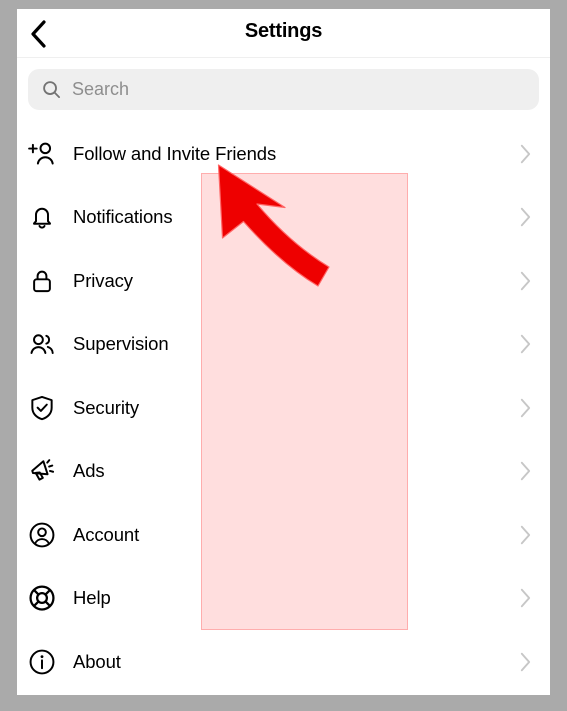 This screenshot has height=711, width=567. What do you see at coordinates (42, 662) in the screenshot?
I see `info-circle-icon` at bounding box center [42, 662].